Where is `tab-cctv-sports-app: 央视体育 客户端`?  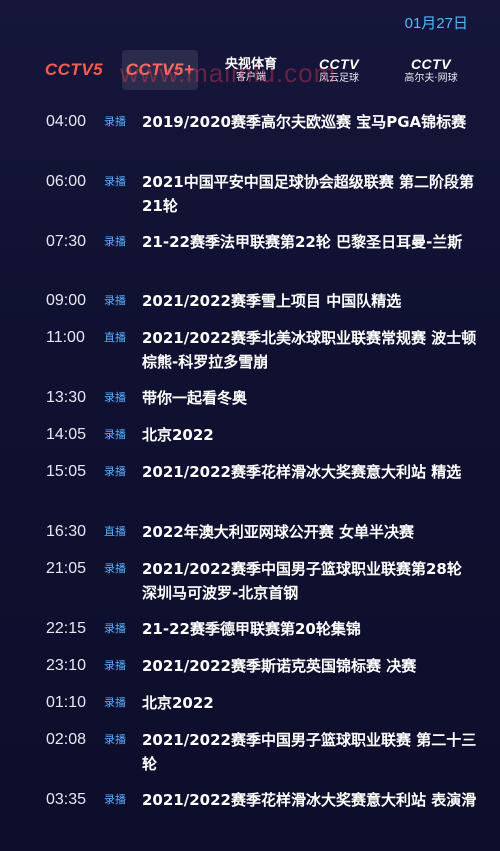 tab-cctv-sports-app: 央视体育 客户端 is located at coordinates (251, 70).